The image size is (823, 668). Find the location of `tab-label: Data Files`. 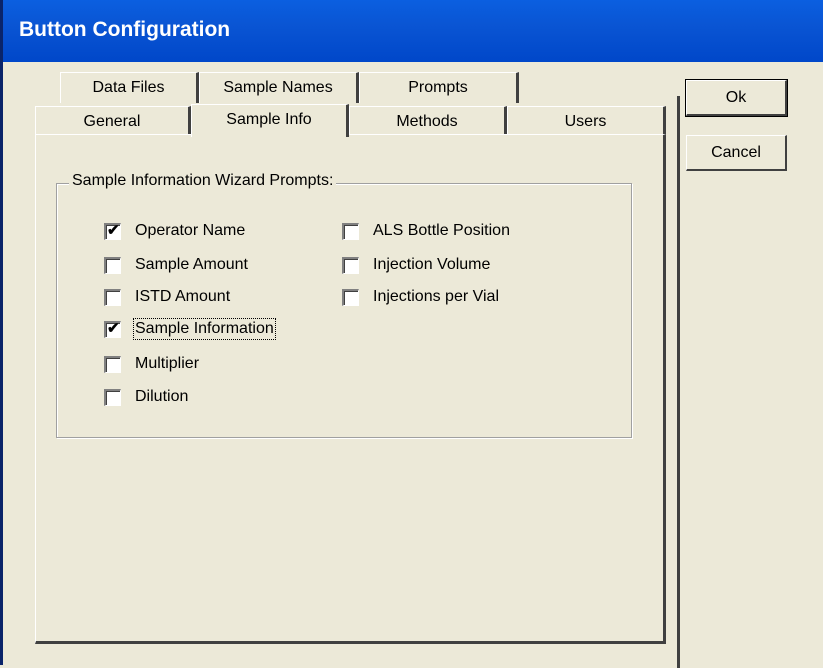

tab-label: Data Files is located at coordinates (128, 87).